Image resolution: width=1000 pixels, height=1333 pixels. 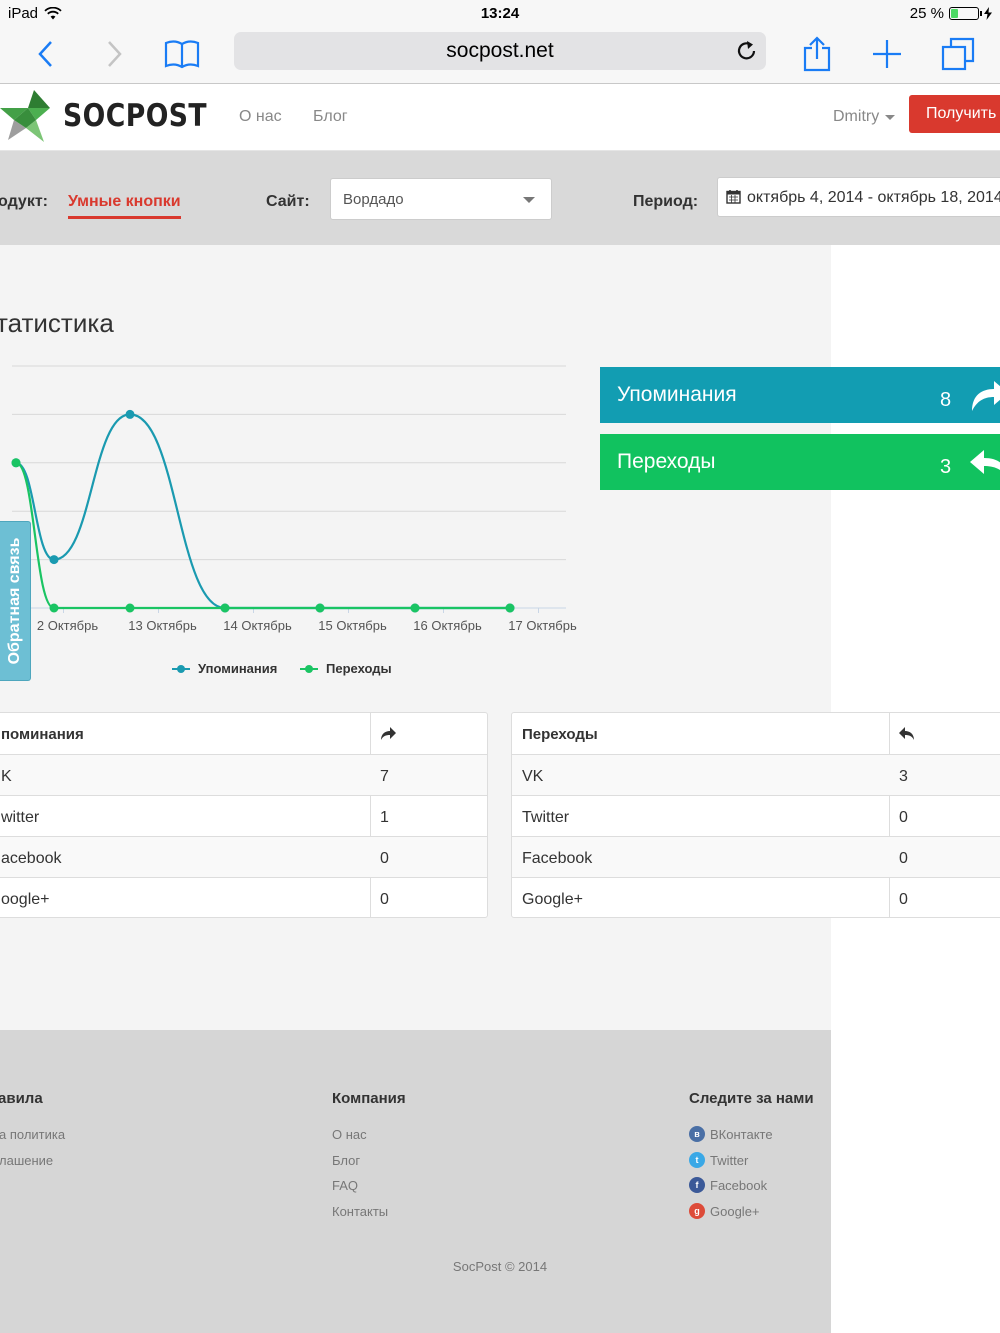 What do you see at coordinates (15, 601) in the screenshot?
I see `feedback-tab: Обратная связь` at bounding box center [15, 601].